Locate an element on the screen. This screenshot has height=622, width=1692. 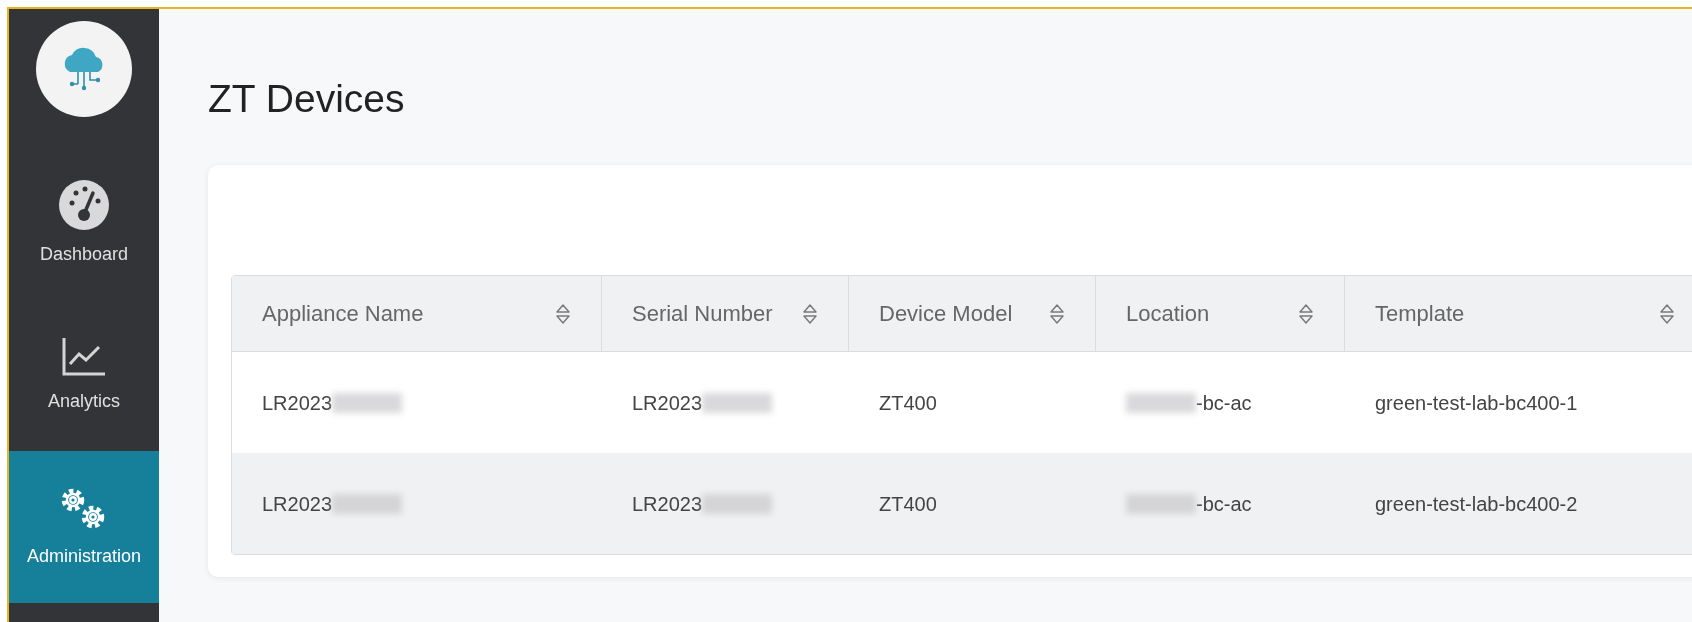
table-cell-text: green-test-lab-bc400-1 is located at coordinates (1476, 403).